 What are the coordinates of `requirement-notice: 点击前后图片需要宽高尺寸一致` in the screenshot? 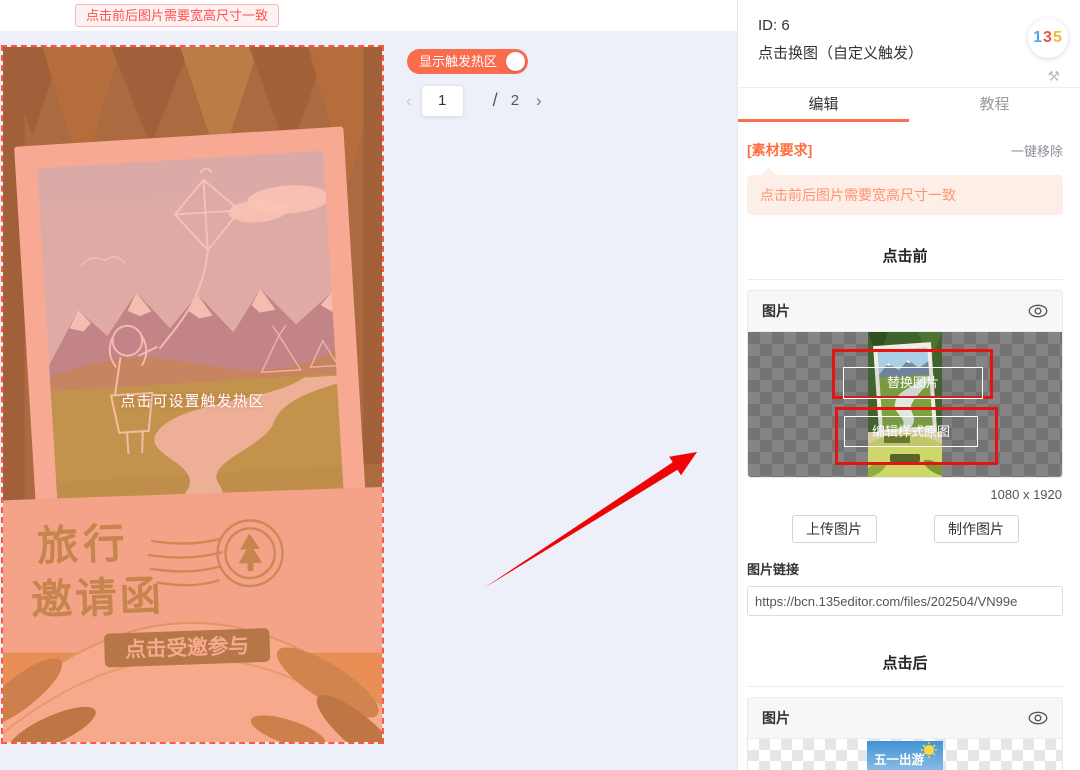 It's located at (905, 195).